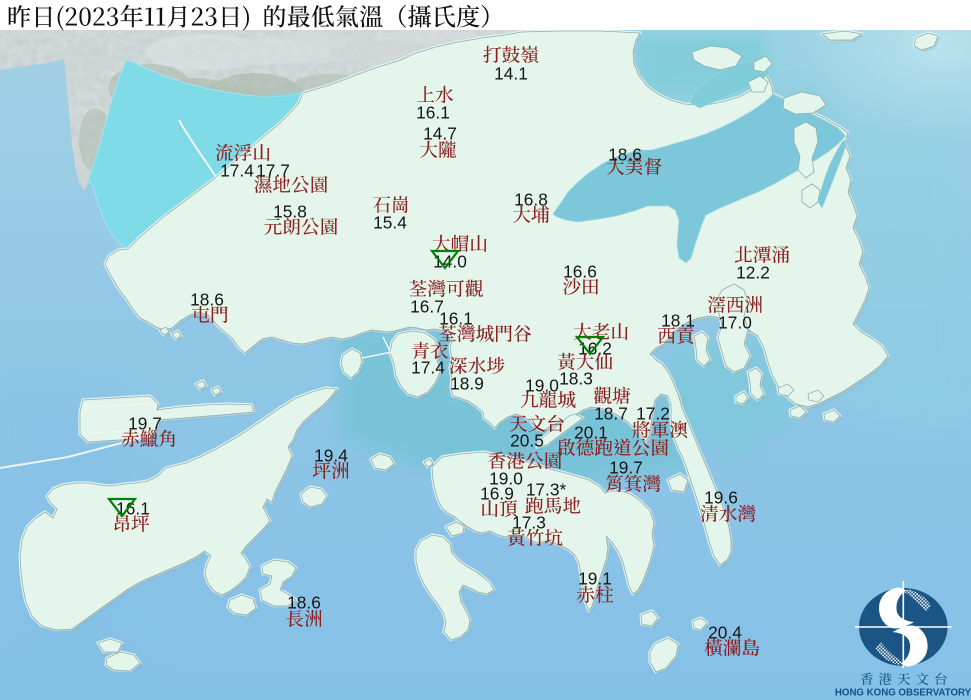 Image resolution: width=971 pixels, height=700 pixels. Describe the element at coordinates (390, 223) in the screenshot. I see `svg-text: 15.4` at that location.